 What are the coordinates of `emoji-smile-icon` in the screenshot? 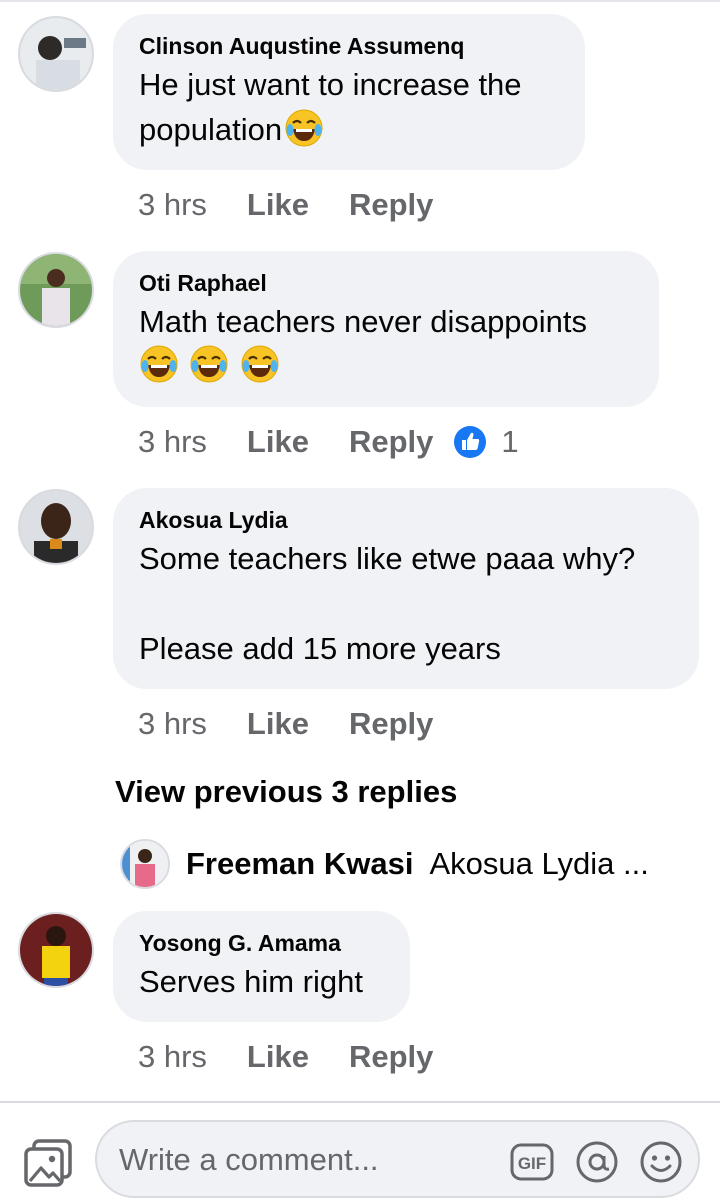 It's located at (661, 1162).